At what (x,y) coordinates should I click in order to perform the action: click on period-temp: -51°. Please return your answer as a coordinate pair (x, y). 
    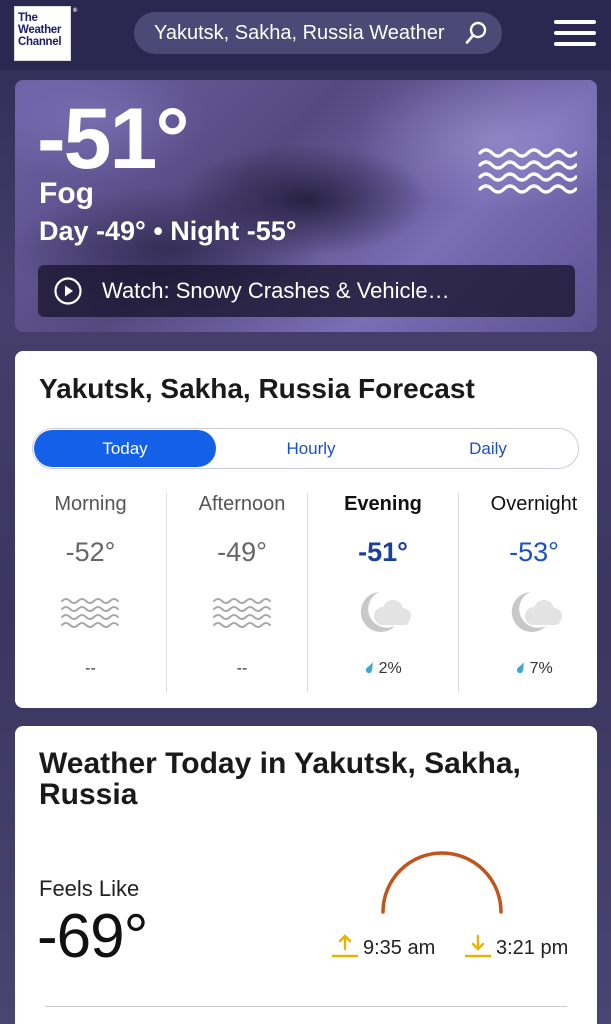
    Looking at the image, I should click on (383, 552).